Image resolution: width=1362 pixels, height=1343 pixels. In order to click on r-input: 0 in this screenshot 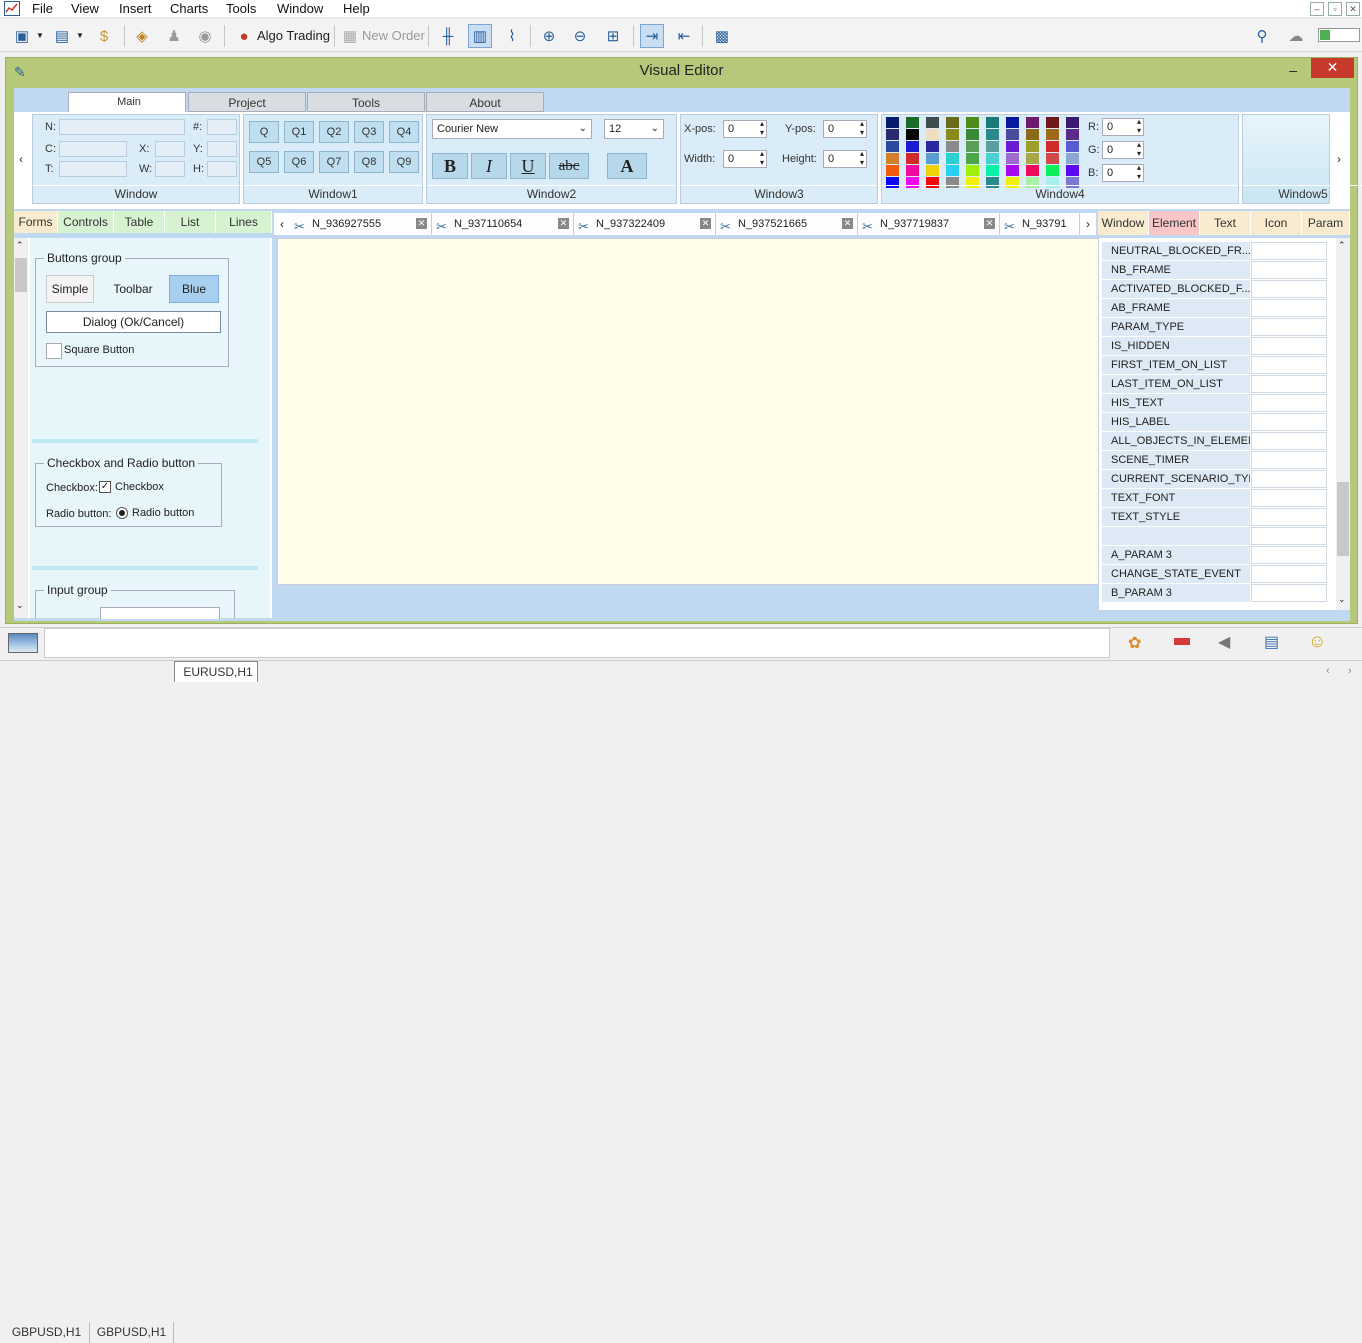, I will do `click(1123, 126)`.